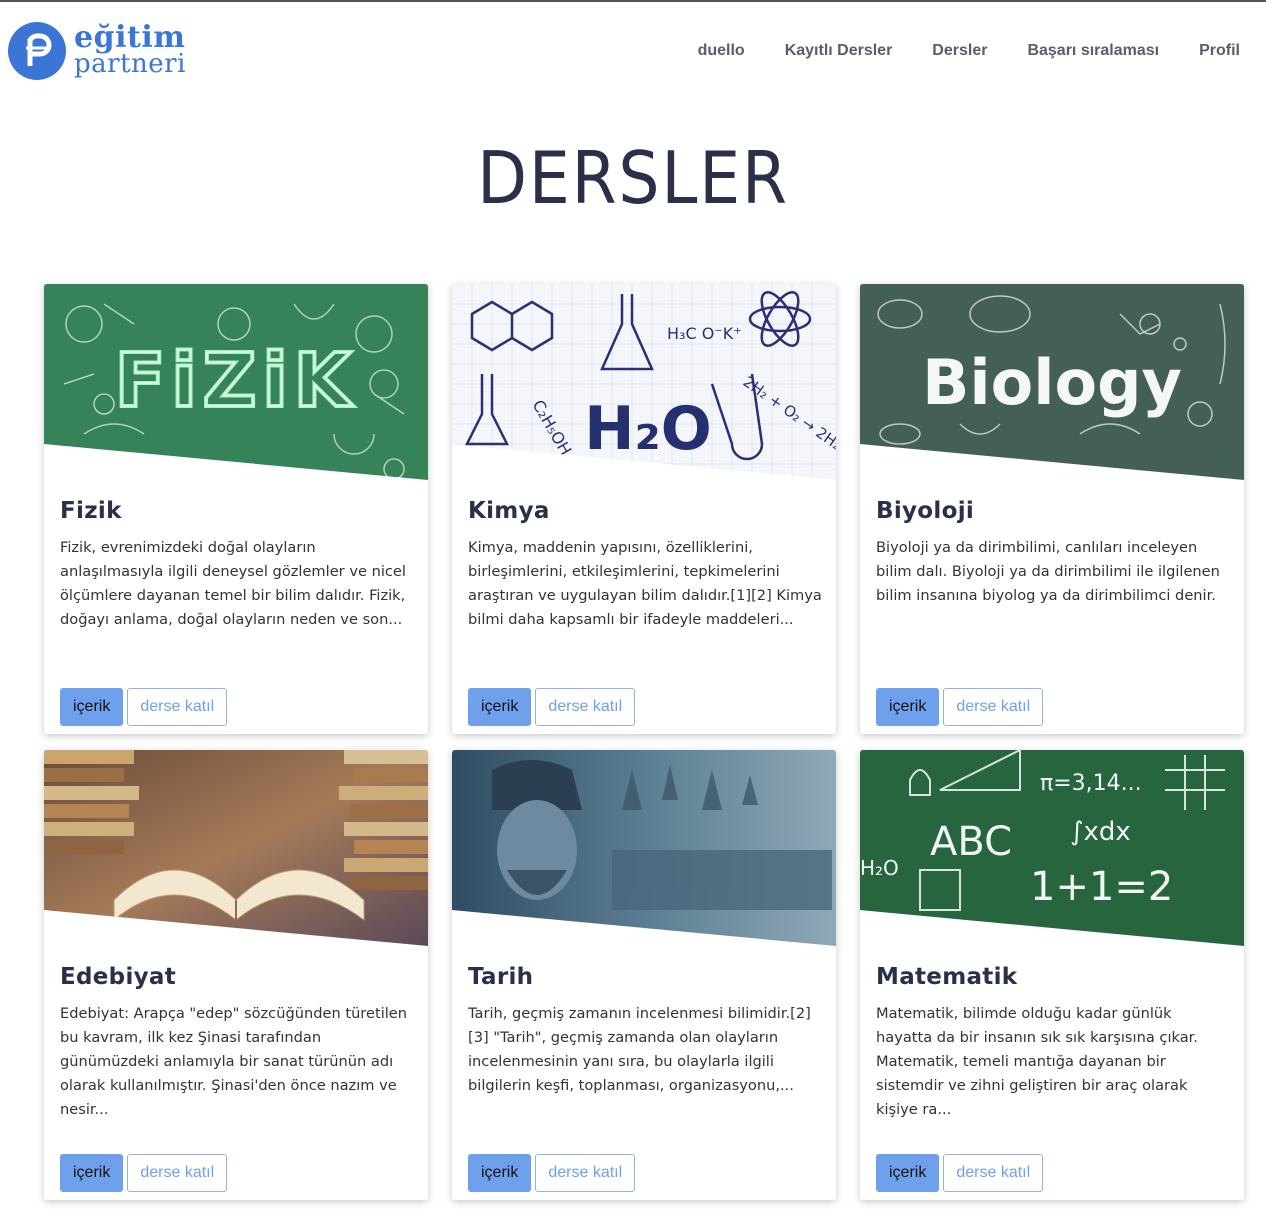  Describe the element at coordinates (839, 51) in the screenshot. I see `nav-item-kayitli-dersler: Kayıtlı Dersler` at that location.